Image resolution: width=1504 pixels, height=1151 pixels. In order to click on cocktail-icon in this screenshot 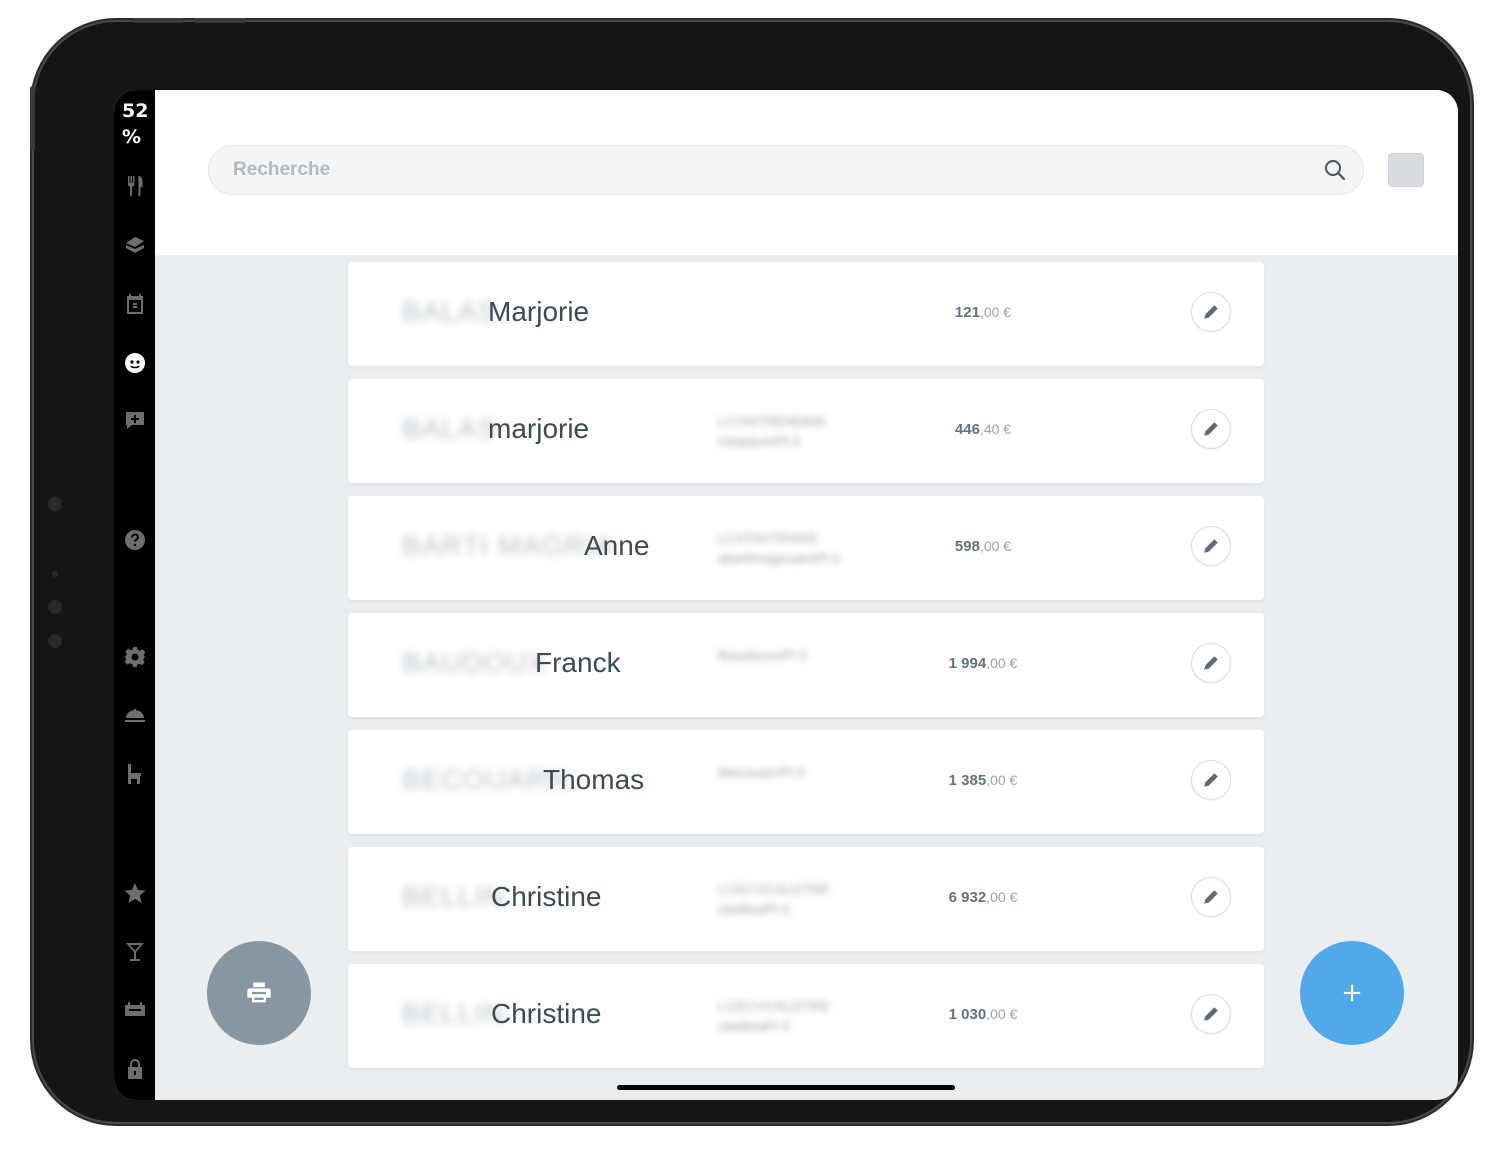, I will do `click(135, 952)`.